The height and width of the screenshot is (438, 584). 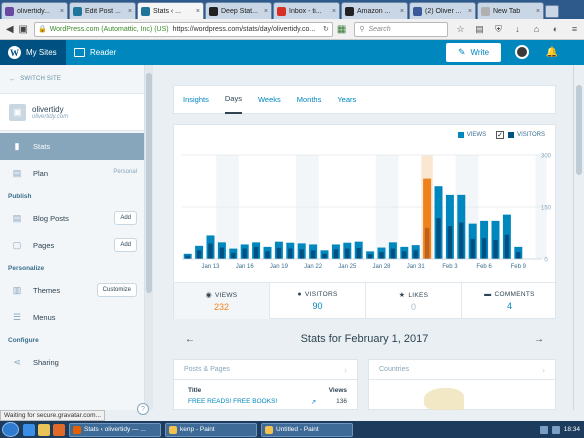 What do you see at coordinates (579, 130) in the screenshot?
I see `page-scroll-thumb` at bounding box center [579, 130].